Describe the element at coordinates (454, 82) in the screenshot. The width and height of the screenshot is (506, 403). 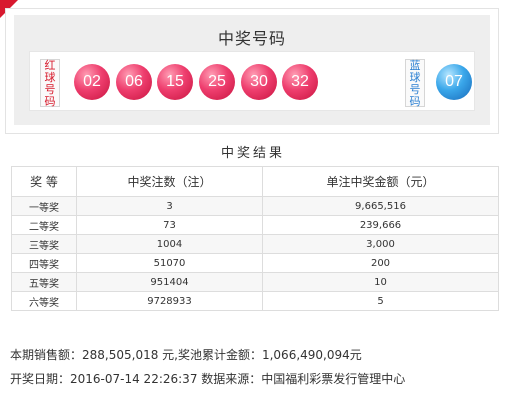
I see `blue-ball: 07` at that location.